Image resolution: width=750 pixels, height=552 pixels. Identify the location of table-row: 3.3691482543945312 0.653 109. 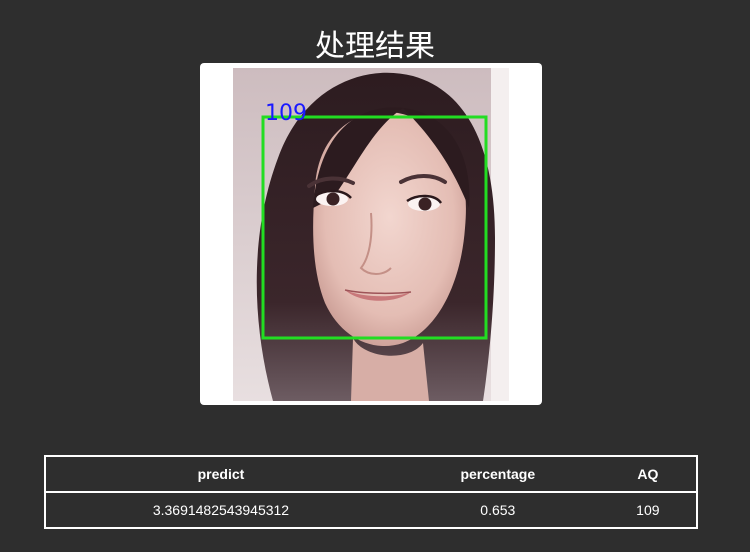
(371, 510).